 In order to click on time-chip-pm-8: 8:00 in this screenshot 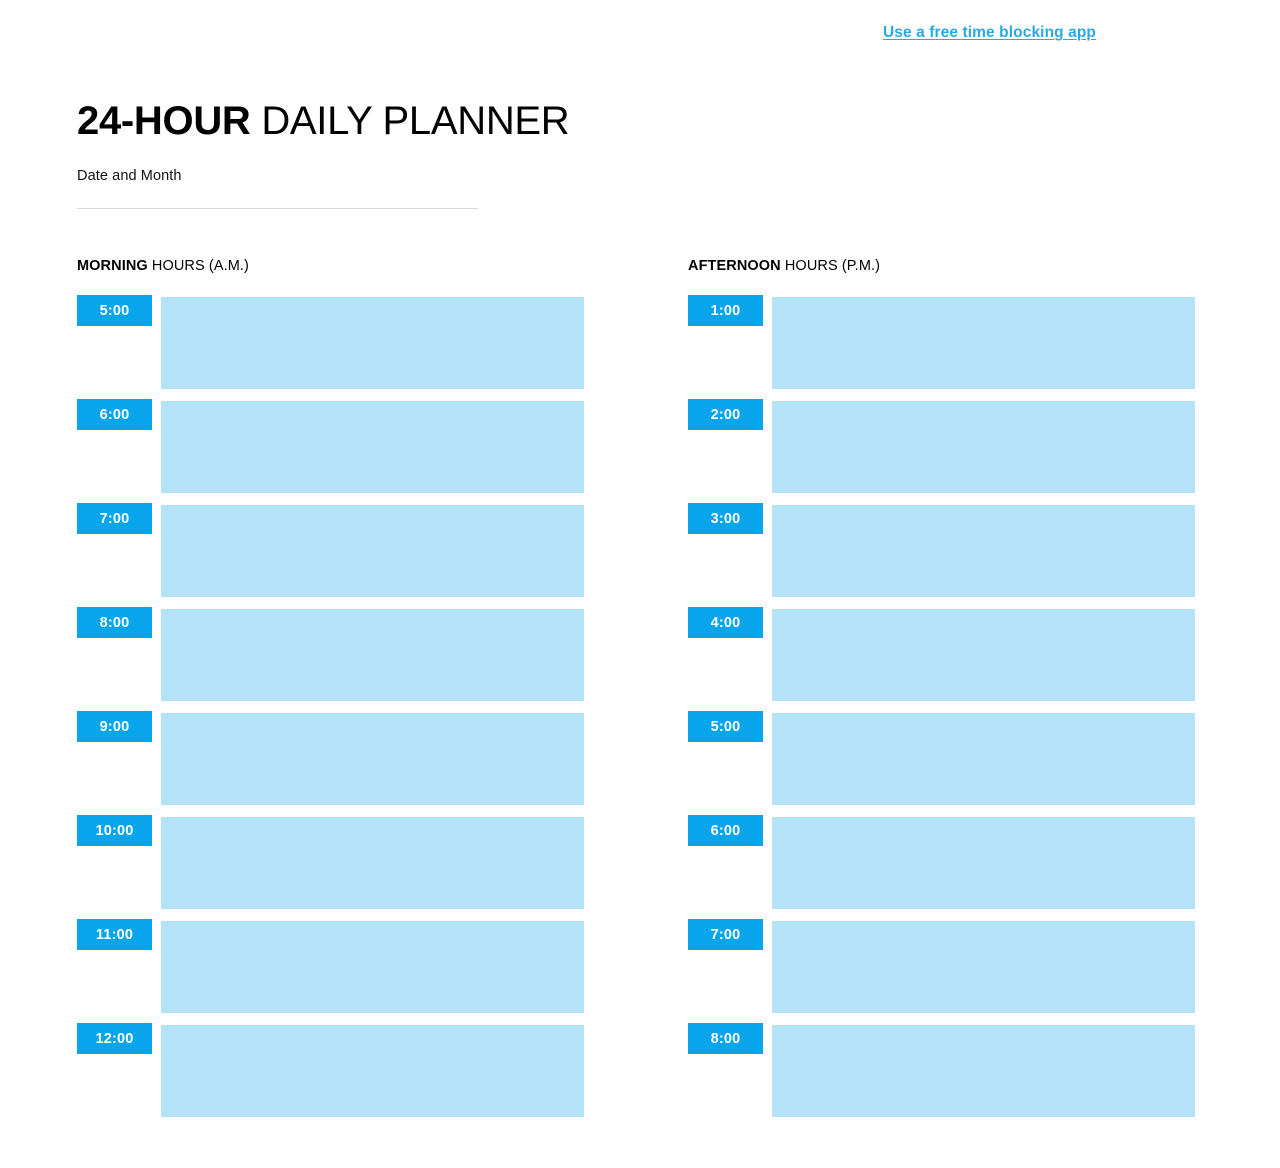, I will do `click(725, 1038)`.